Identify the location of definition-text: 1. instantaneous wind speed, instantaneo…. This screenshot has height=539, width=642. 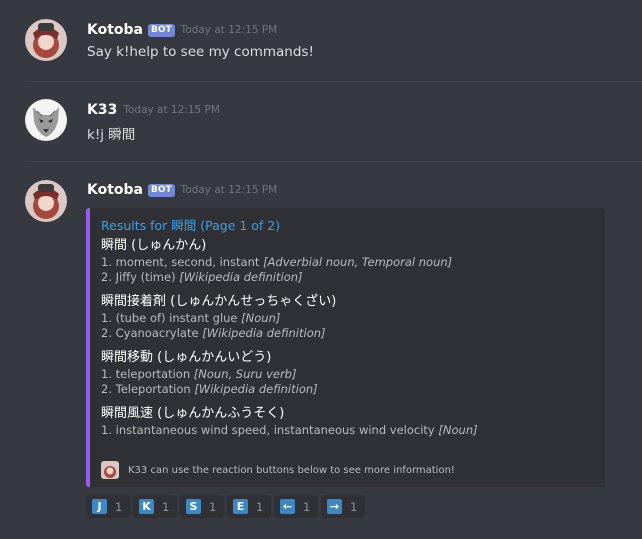
(270, 430).